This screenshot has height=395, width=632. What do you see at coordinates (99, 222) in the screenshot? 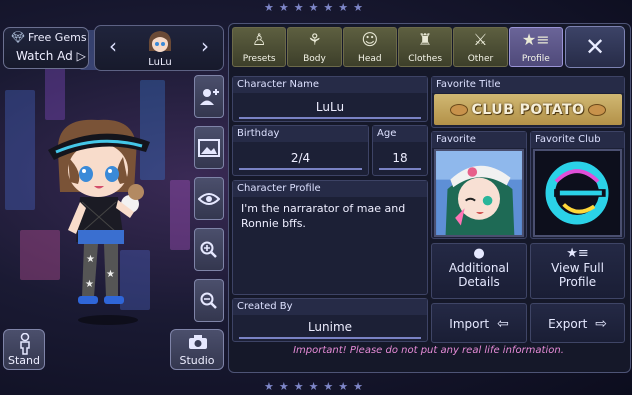
I see `character-preview: ★ ★ ★` at bounding box center [99, 222].